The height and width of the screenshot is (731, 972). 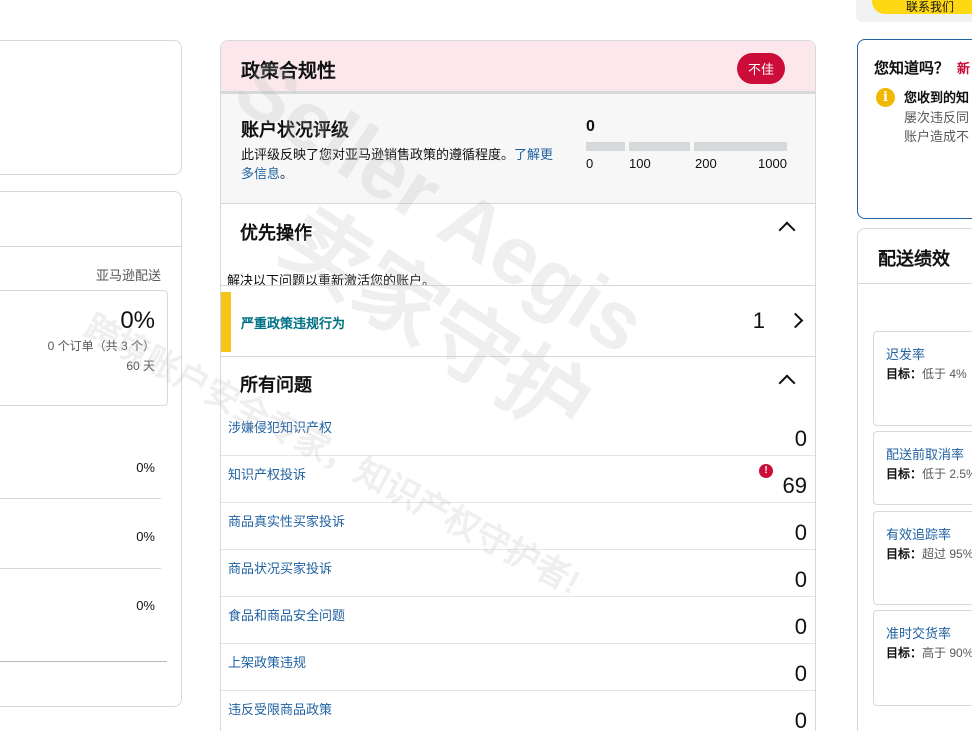 I want to click on metric-target: 目标：超过 95%, so click(x=929, y=553).